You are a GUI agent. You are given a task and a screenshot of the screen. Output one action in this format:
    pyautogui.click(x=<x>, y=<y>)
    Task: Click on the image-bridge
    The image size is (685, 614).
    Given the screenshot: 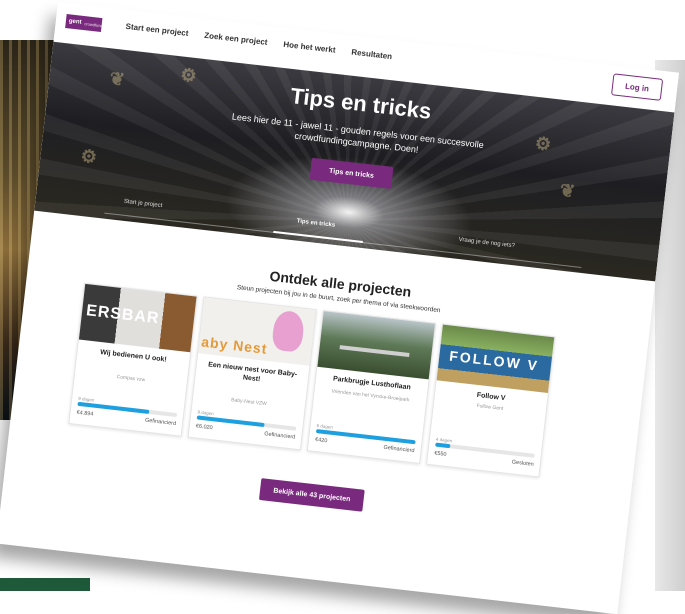 What is the action you would take?
    pyautogui.click(x=374, y=351)
    